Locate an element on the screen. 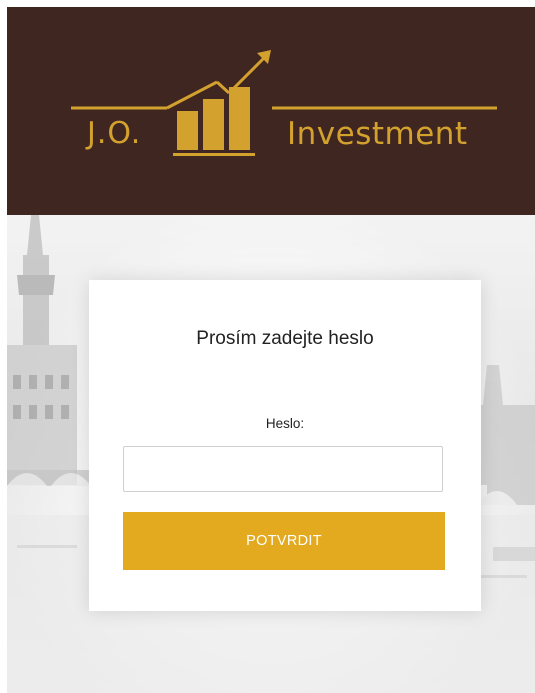  password-label: Heslo: is located at coordinates (285, 423).